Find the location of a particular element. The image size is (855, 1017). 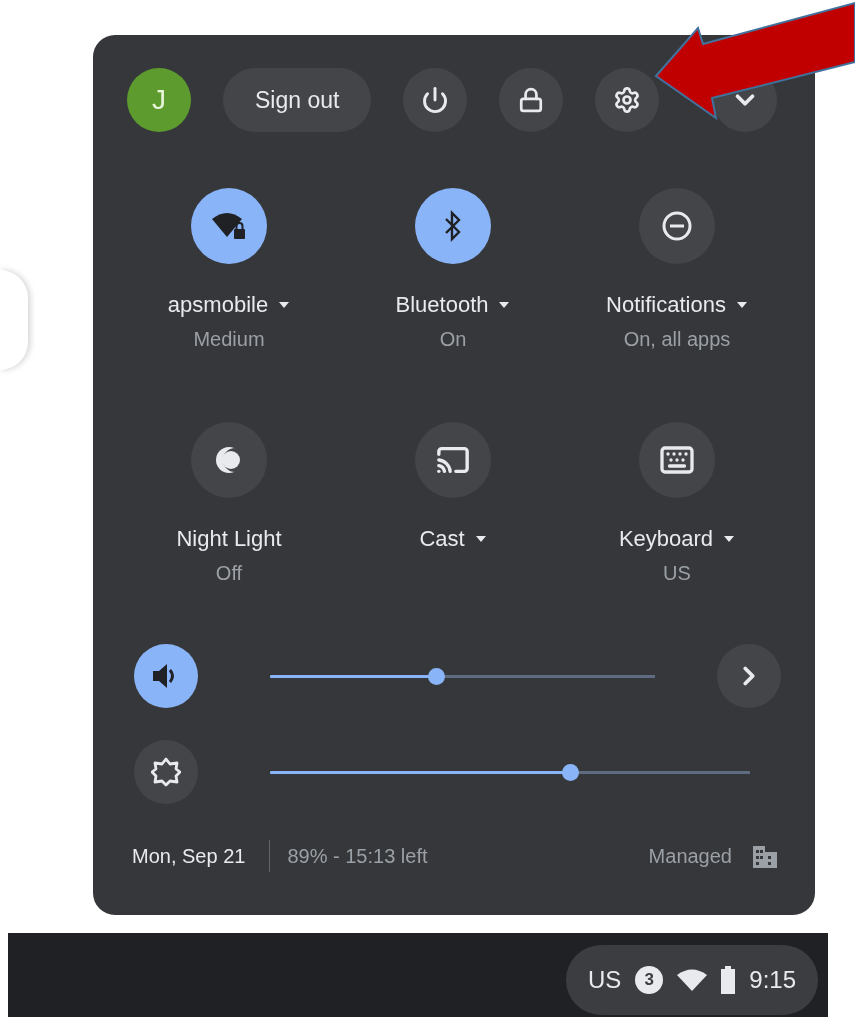

date-text: Mon, Sep 21 is located at coordinates (189, 856).